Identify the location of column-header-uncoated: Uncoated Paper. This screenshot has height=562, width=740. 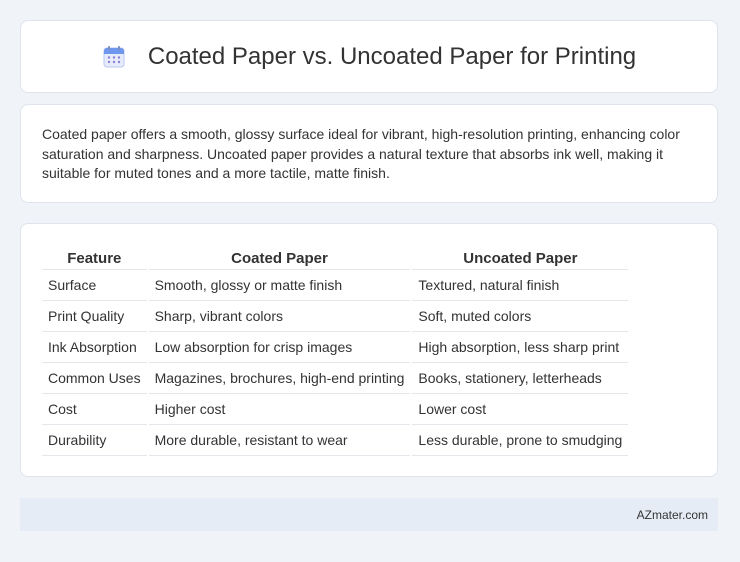
(520, 257).